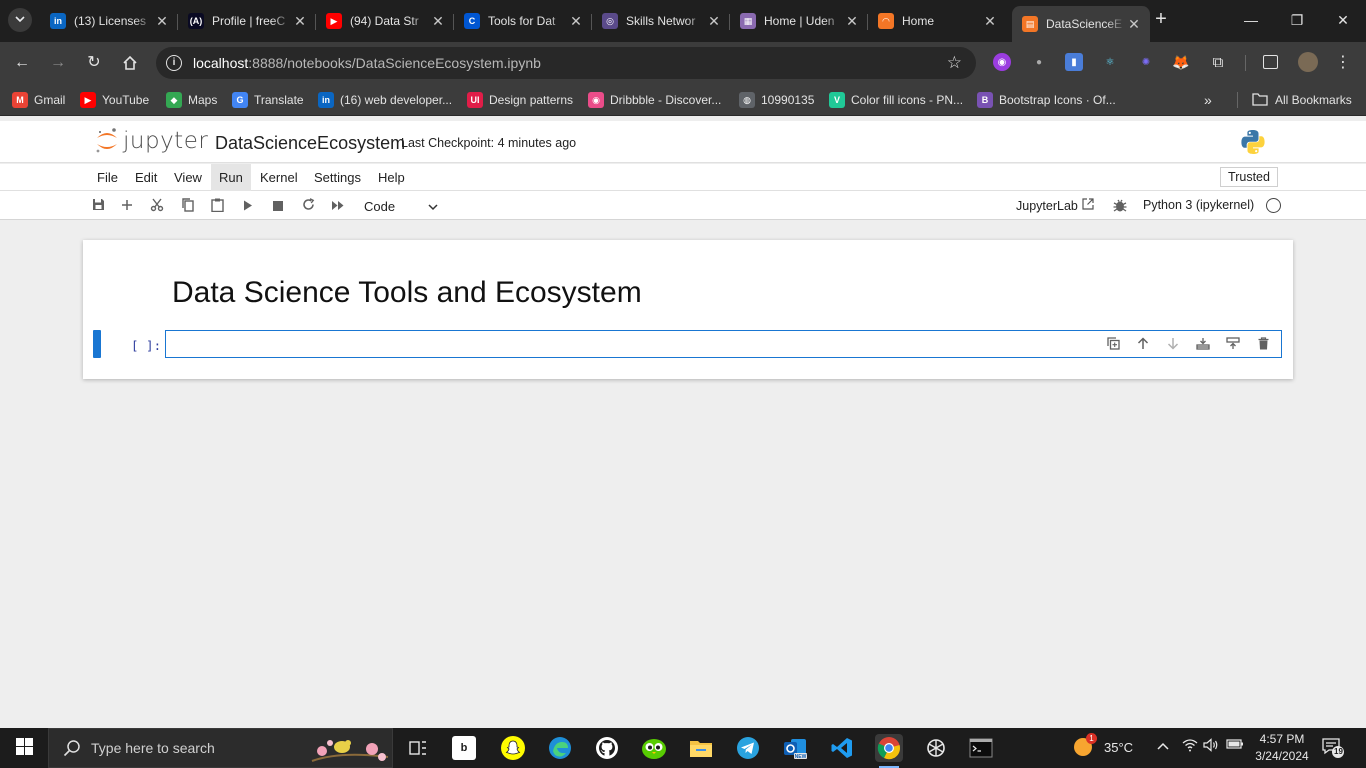 This screenshot has height=768, width=1366. What do you see at coordinates (776, 100) in the screenshot?
I see `bookmark-item: ◍ 10990135` at bounding box center [776, 100].